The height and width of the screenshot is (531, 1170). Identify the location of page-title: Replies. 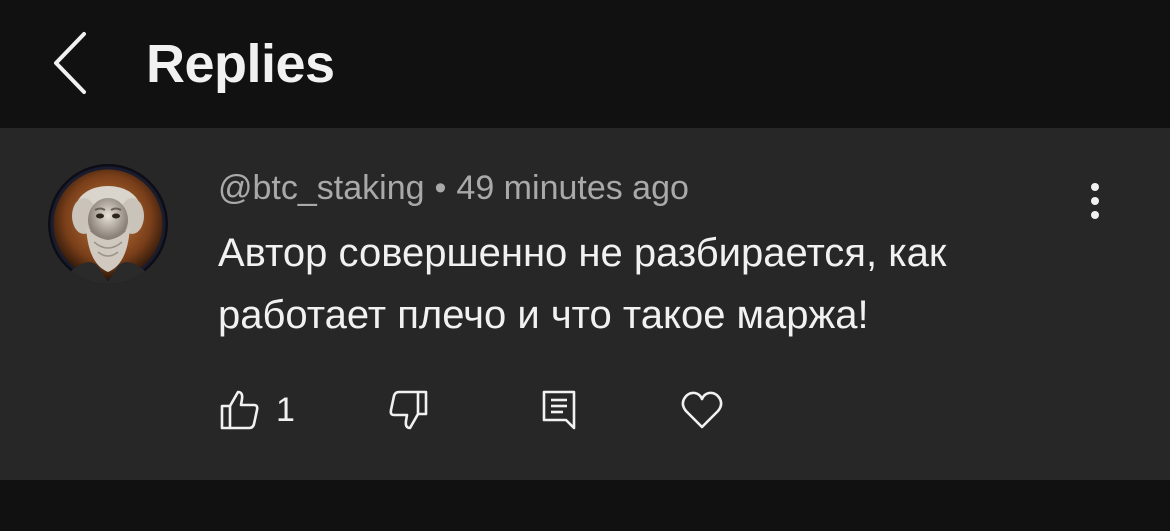
(240, 64).